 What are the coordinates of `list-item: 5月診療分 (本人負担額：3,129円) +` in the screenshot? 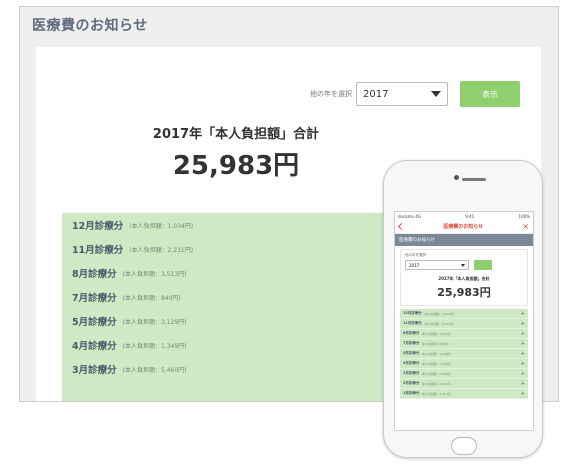 It's located at (464, 354).